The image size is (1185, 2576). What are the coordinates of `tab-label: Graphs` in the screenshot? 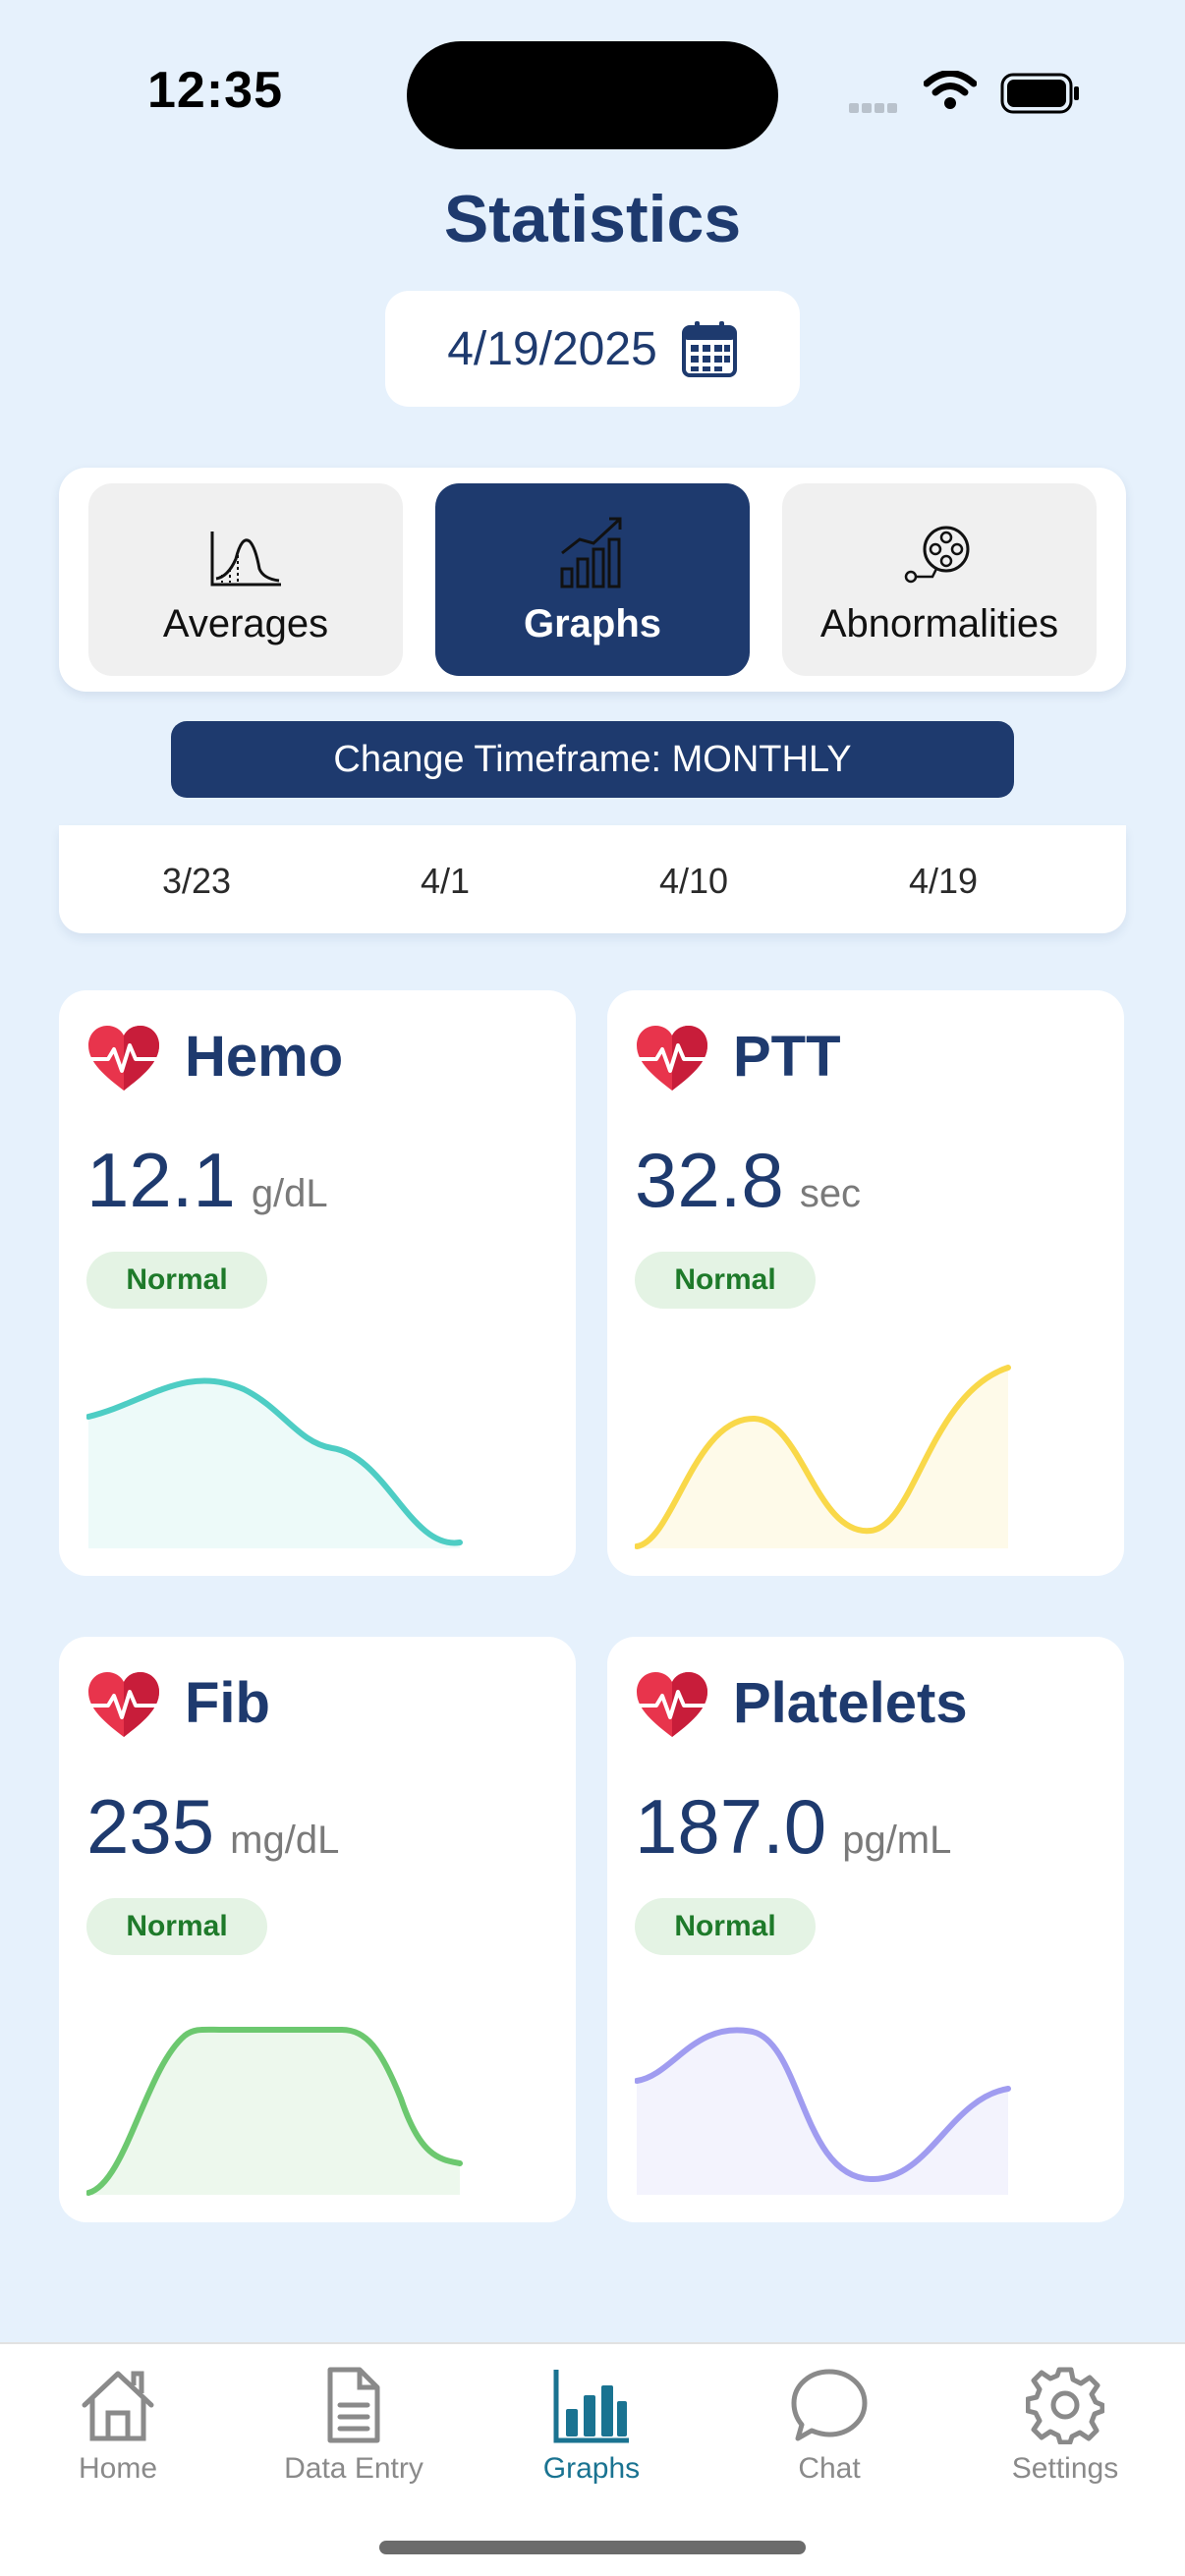 It's located at (592, 2468).